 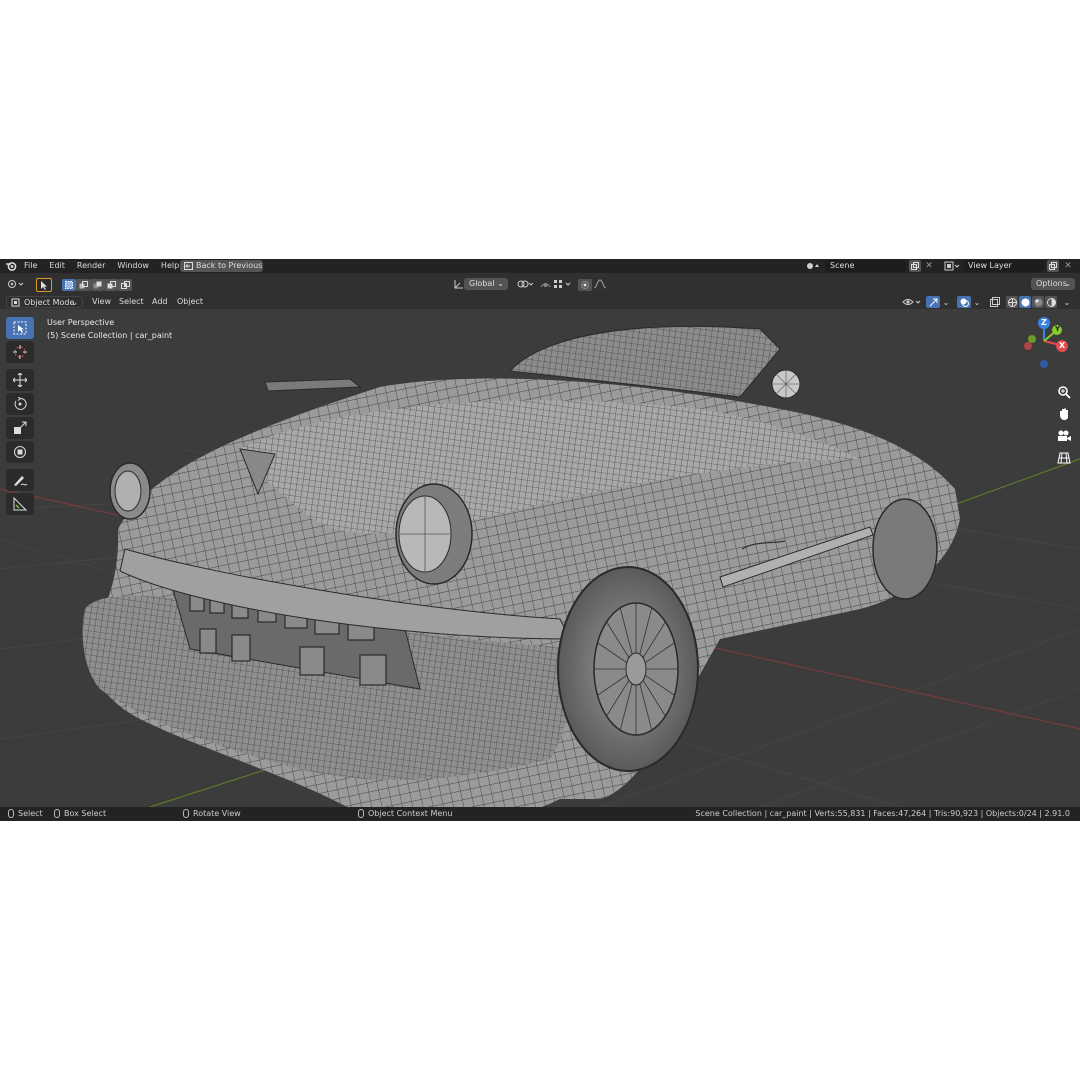 What do you see at coordinates (1051, 302) in the screenshot?
I see `rendered-shading-icon` at bounding box center [1051, 302].